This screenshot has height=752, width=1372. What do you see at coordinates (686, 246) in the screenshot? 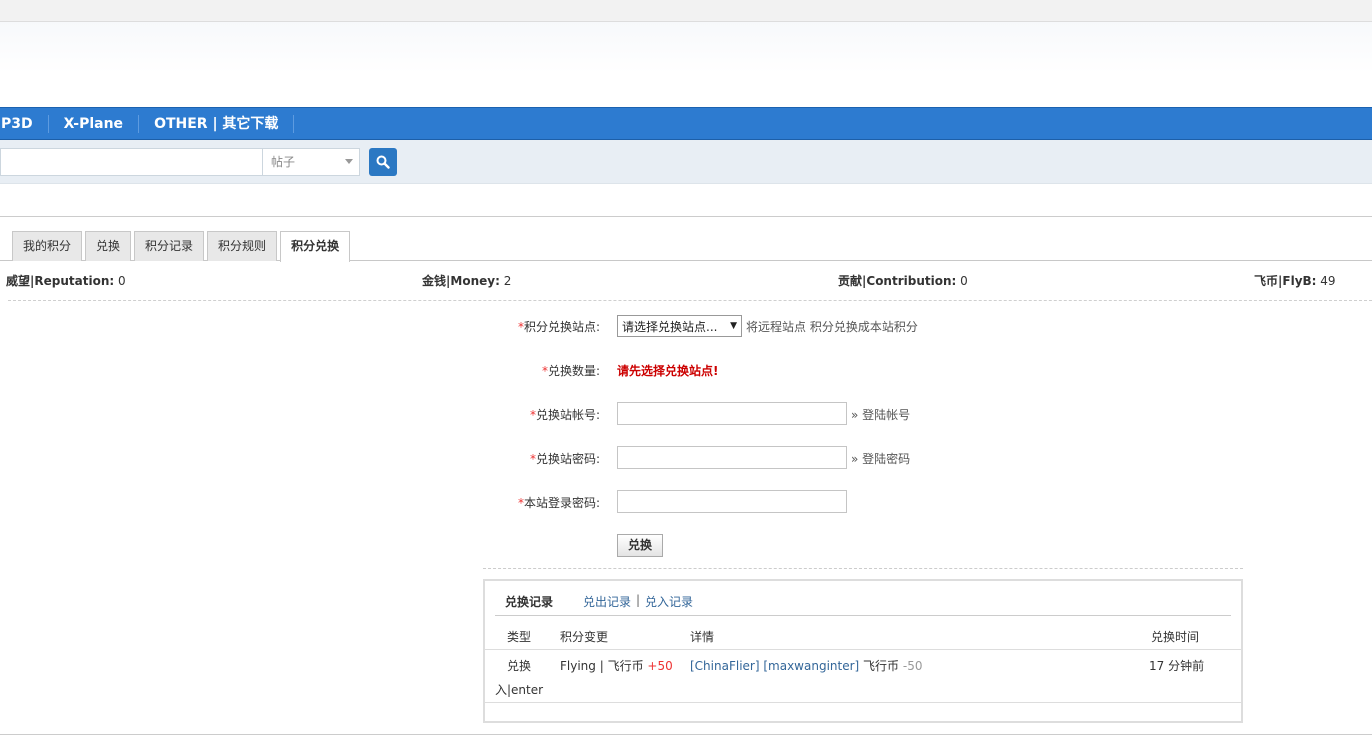
I see `credit-tabs: 我的积分 兑换 积分记录 积分规则 积分兑换` at bounding box center [686, 246].